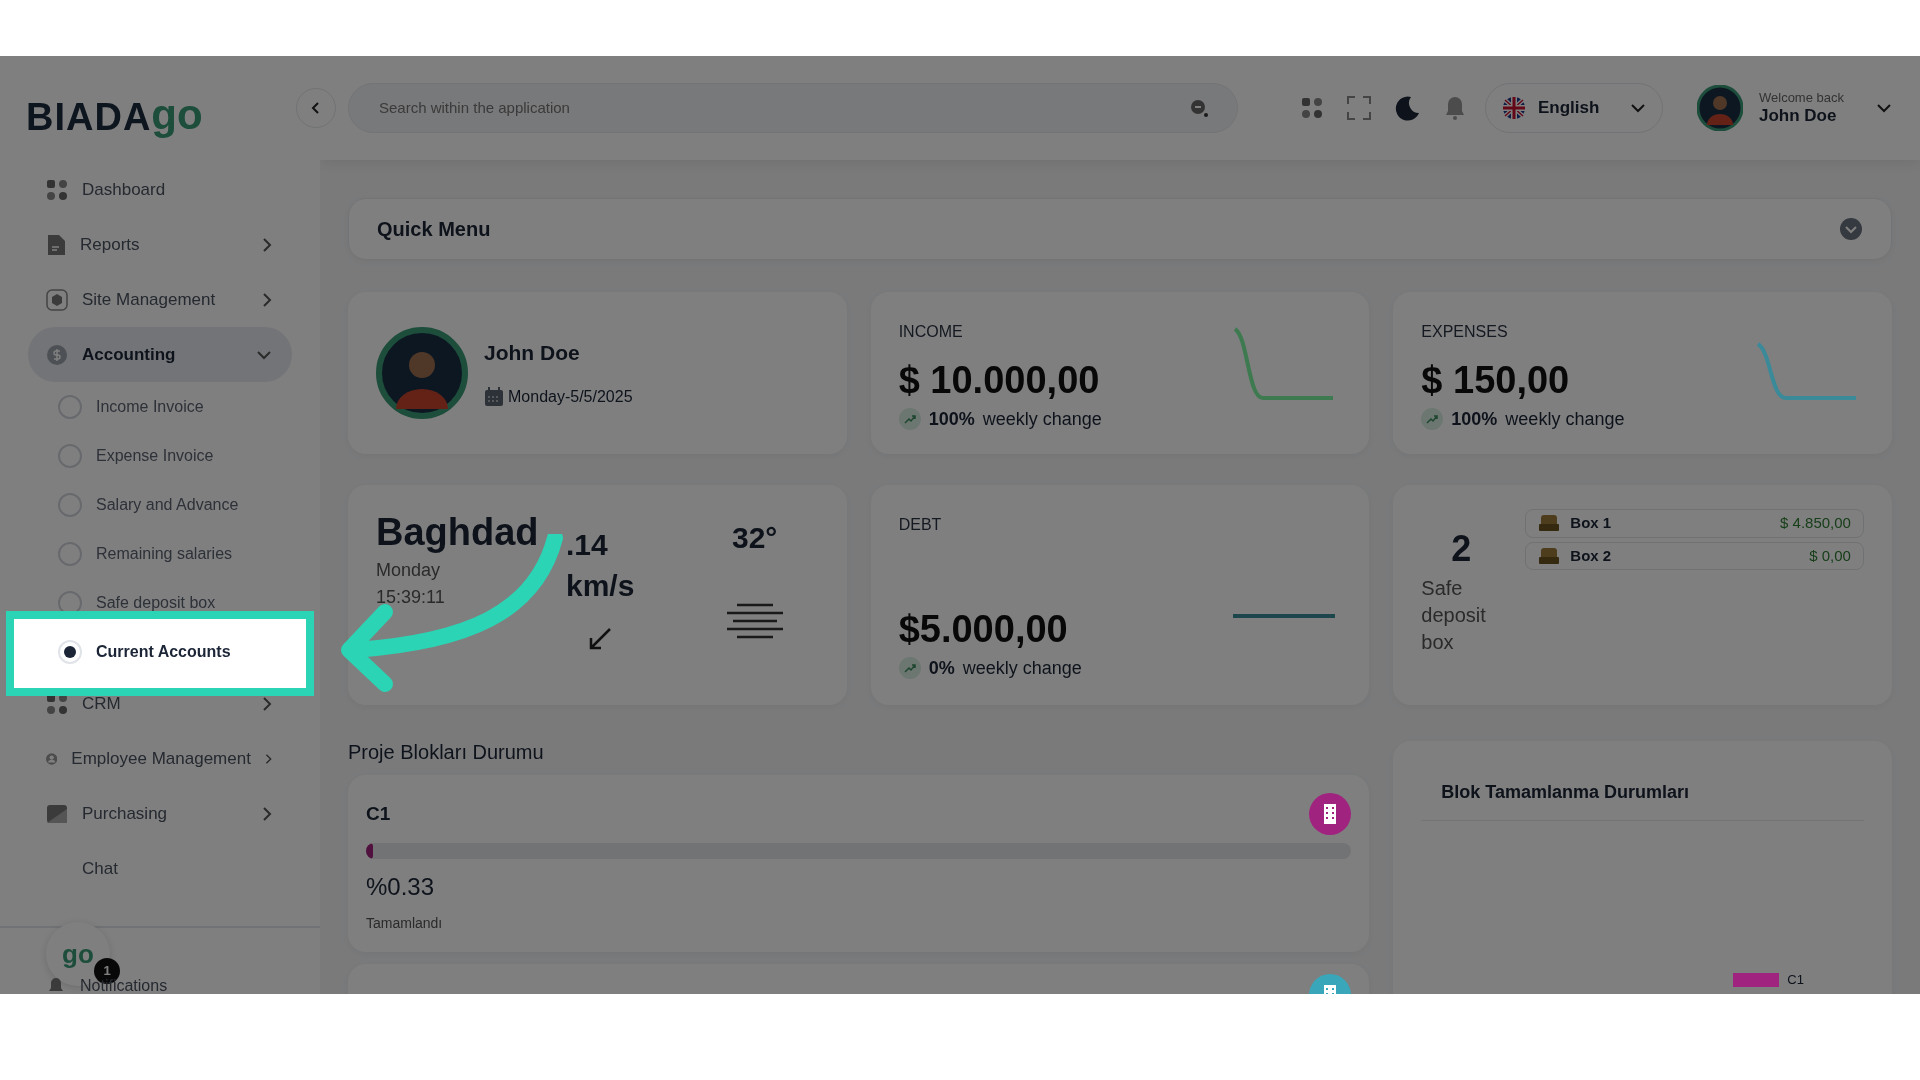  Describe the element at coordinates (1801, 98) in the screenshot. I see `greeting-text: Welcome back` at that location.